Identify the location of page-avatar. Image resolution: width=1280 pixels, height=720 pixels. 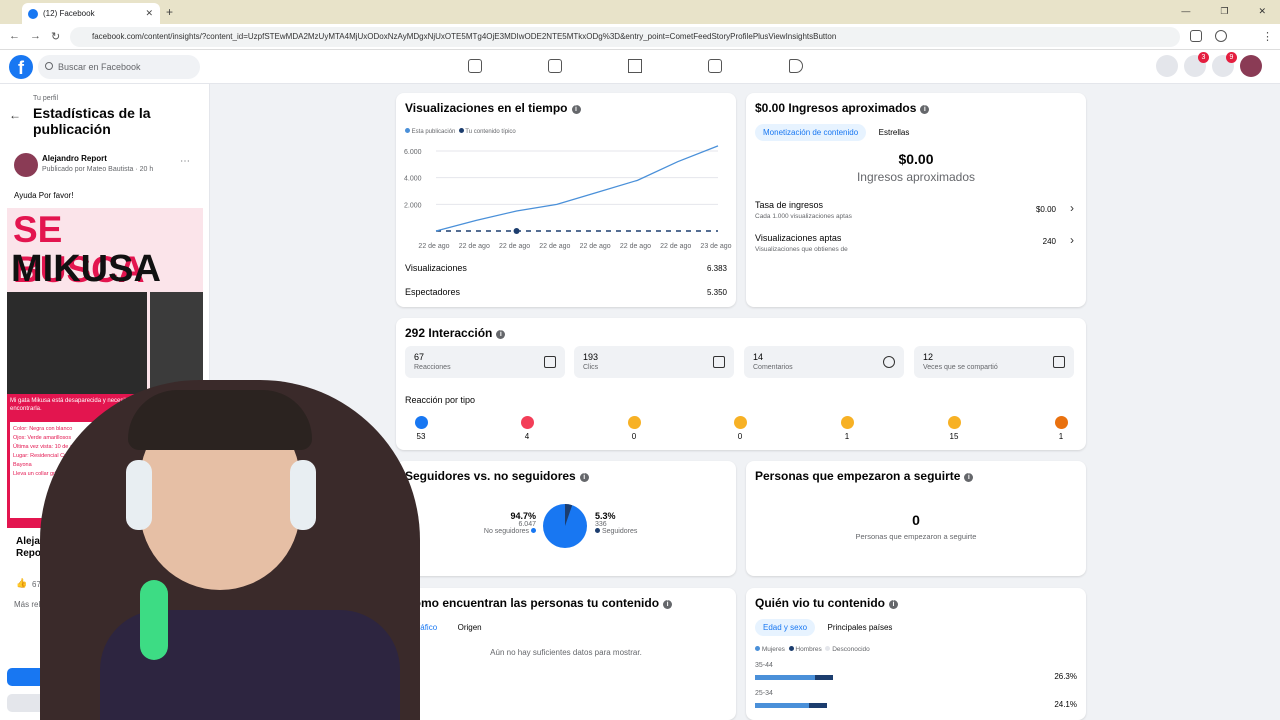
(26, 165).